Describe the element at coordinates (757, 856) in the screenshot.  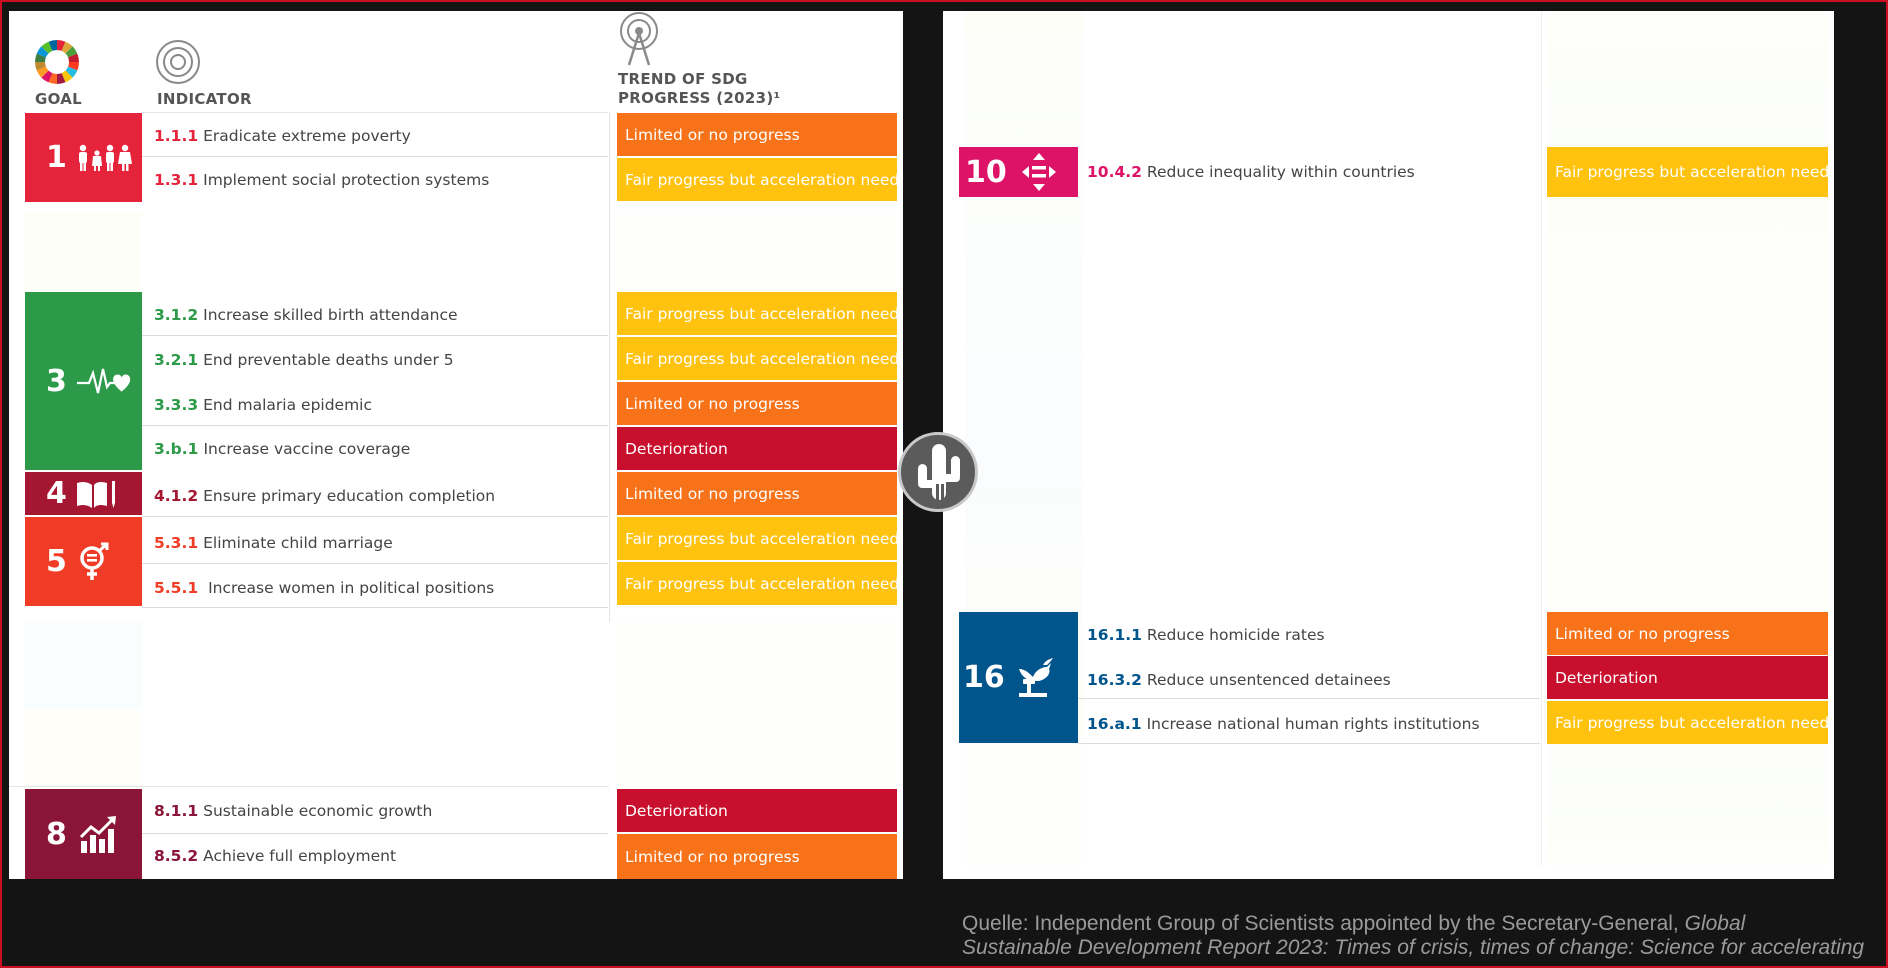
I see `status-cell-8-5-2: Limited or no progress` at that location.